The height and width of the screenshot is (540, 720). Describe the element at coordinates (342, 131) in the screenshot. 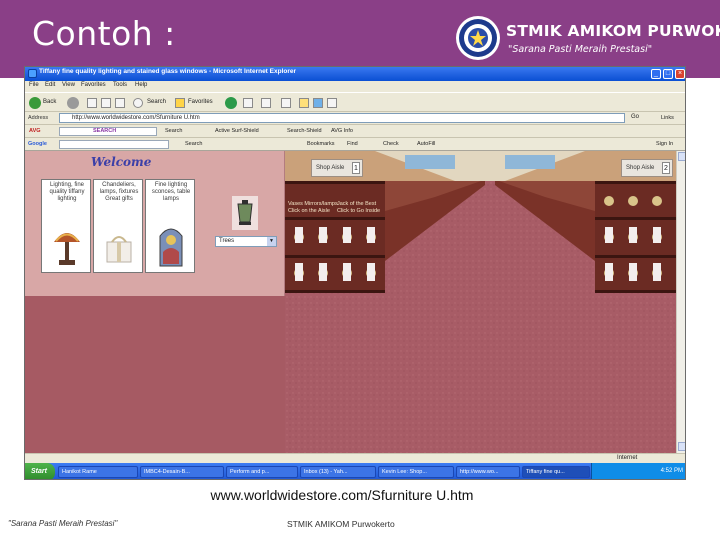

I see `avg-info-button: AVG Info` at that location.